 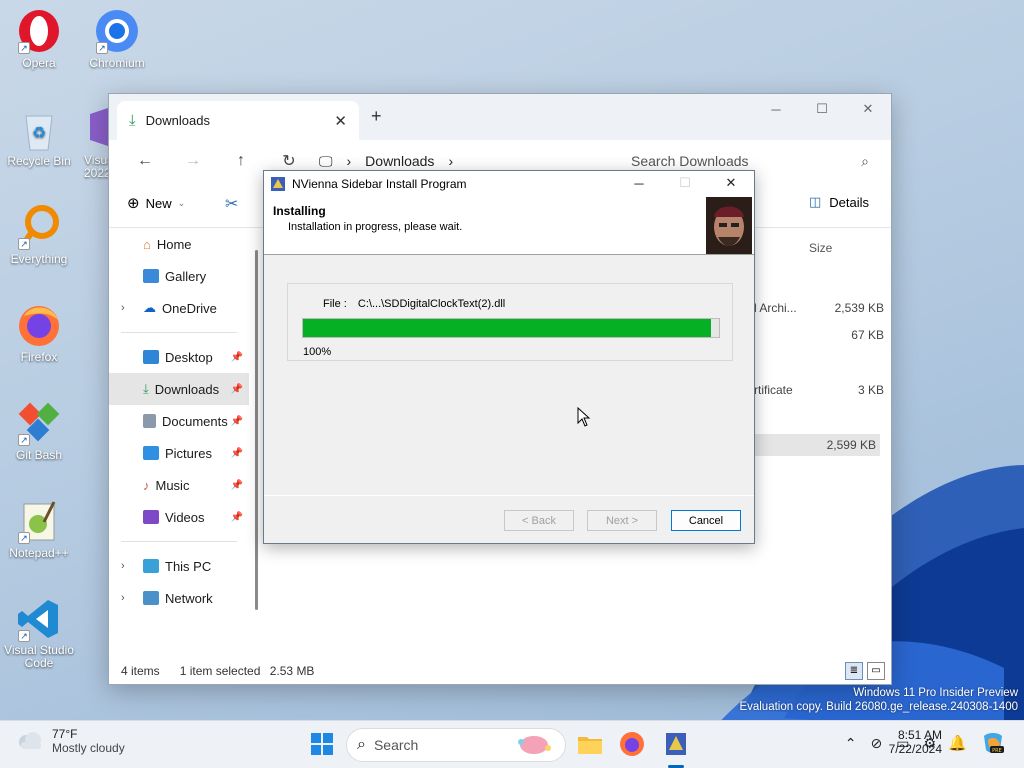 I want to click on file-row: rtificate 3 KB, so click(x=819, y=390).